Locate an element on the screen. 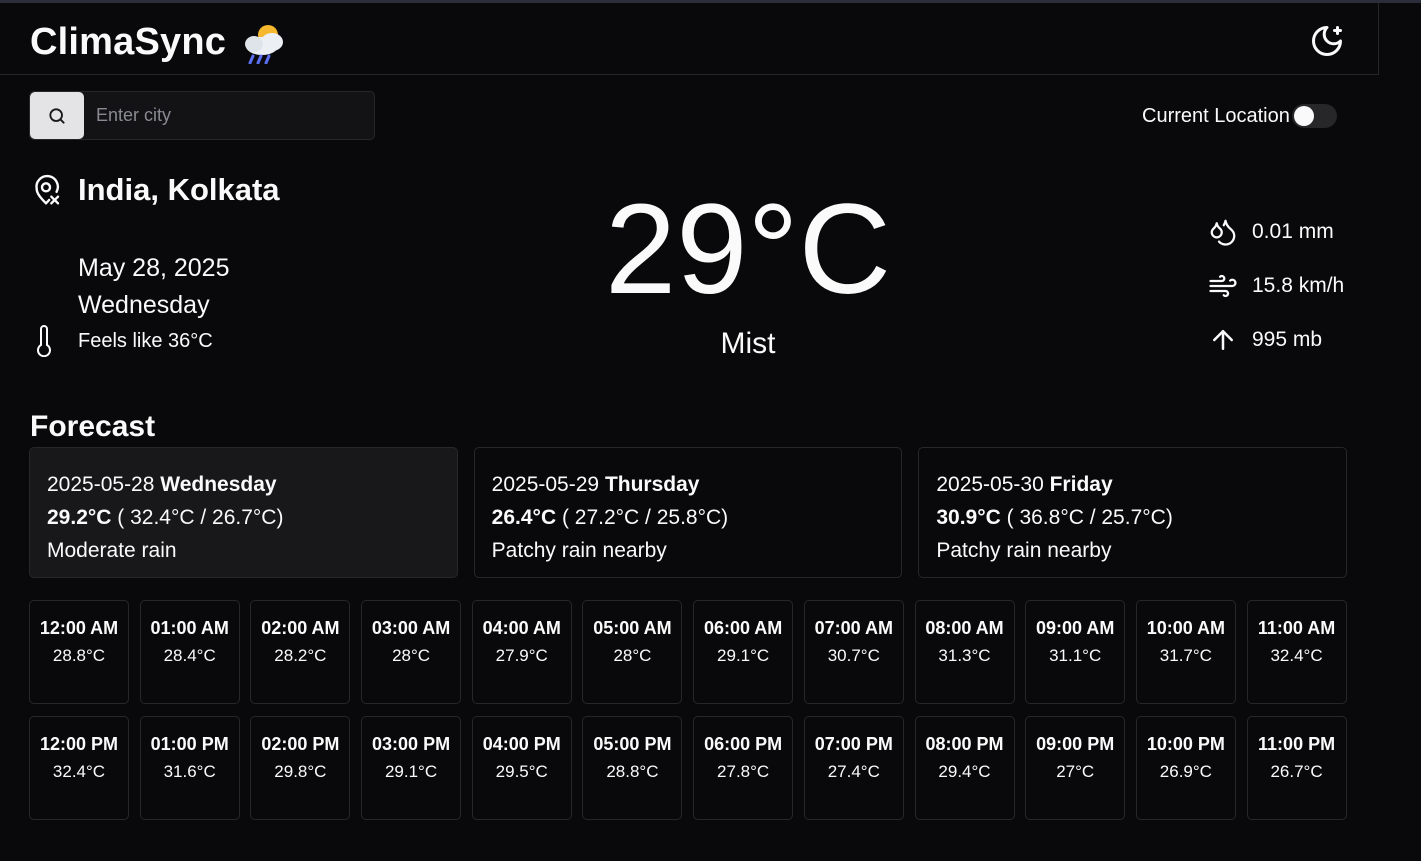 The image size is (1421, 861). stat-wind: 15.8 km/h is located at coordinates (1276, 286).